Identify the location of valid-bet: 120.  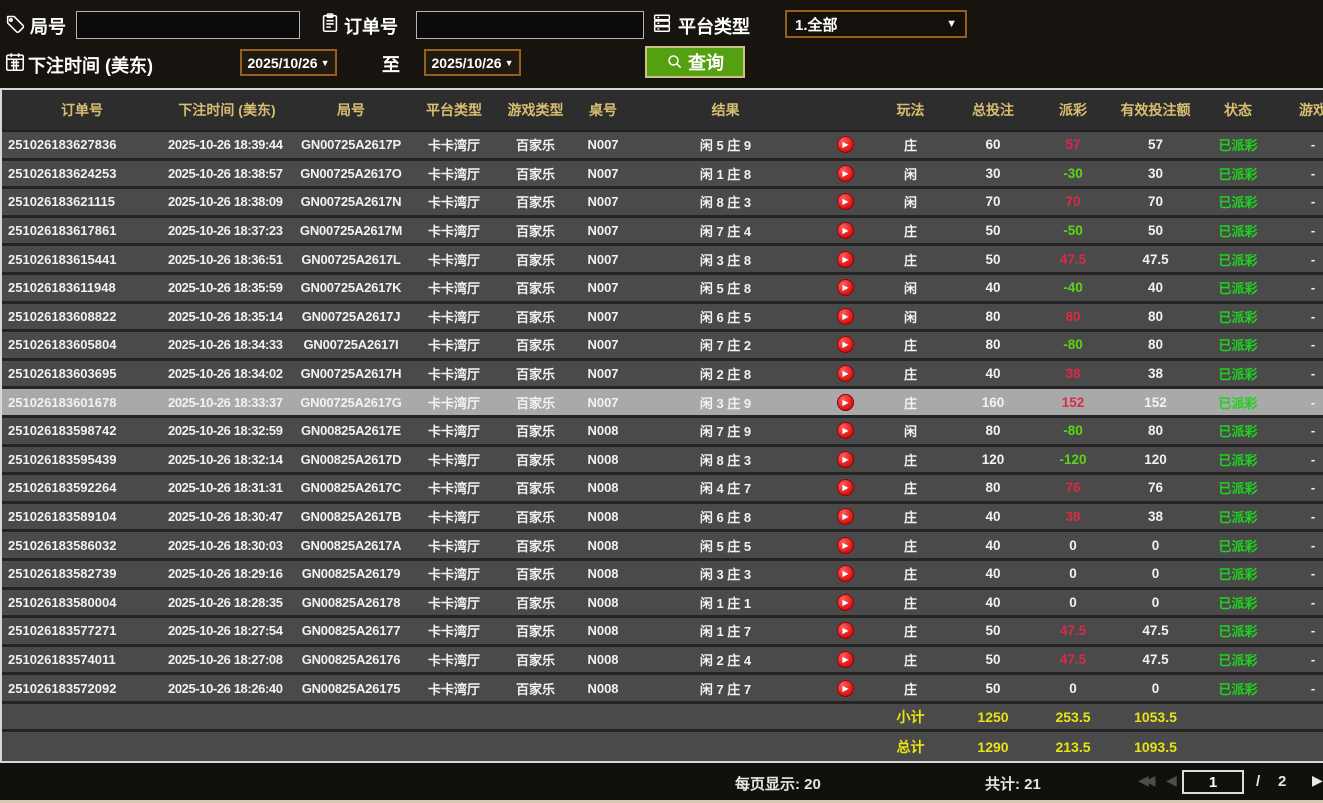
(1155, 459).